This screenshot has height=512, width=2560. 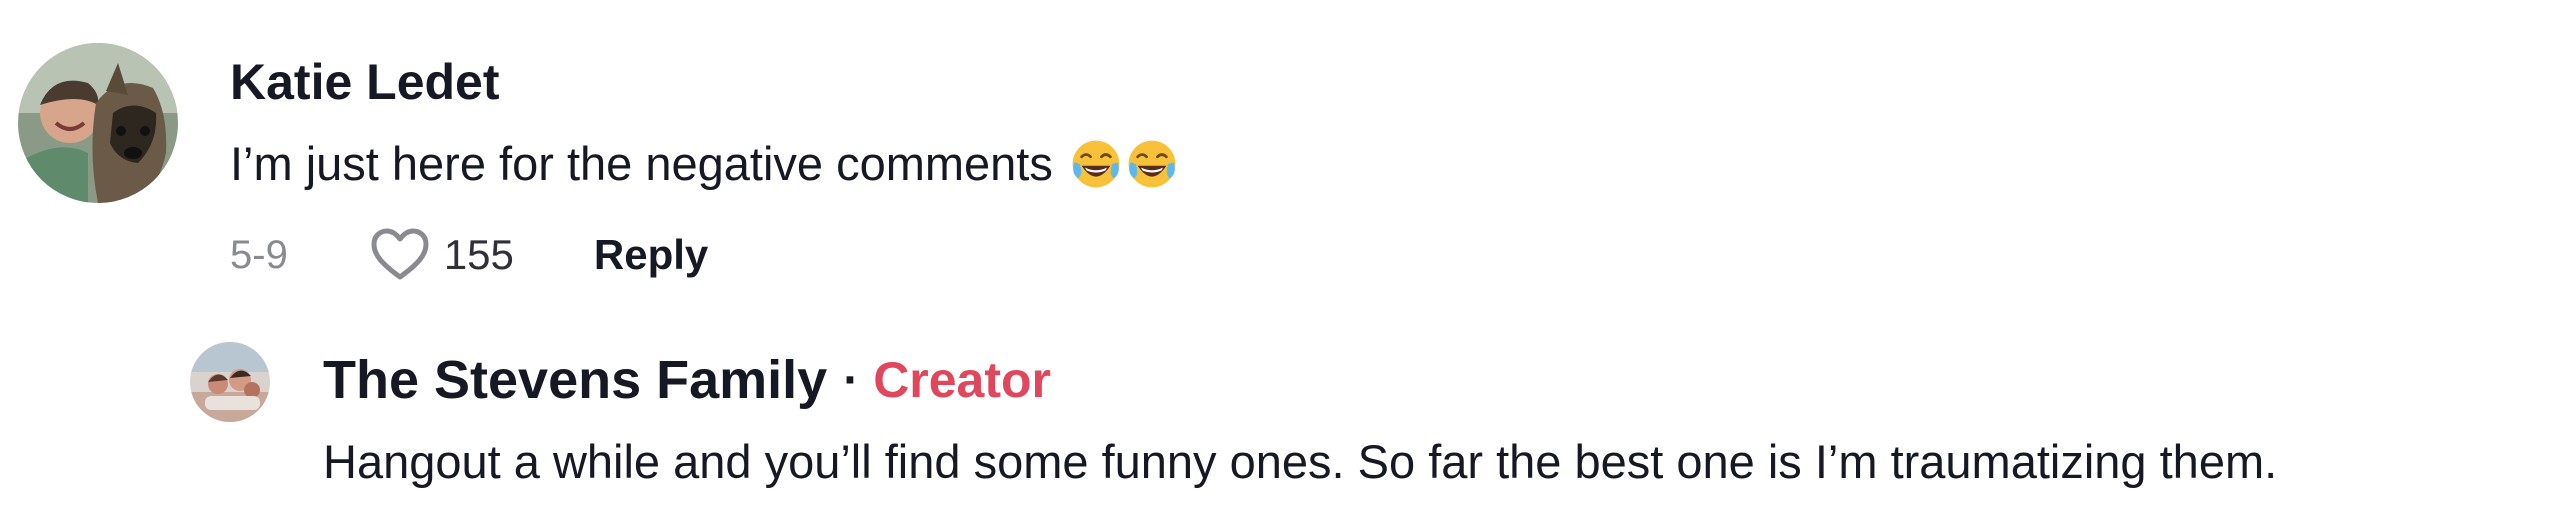 What do you see at coordinates (962, 380) in the screenshot?
I see `creator-badge: Creator` at bounding box center [962, 380].